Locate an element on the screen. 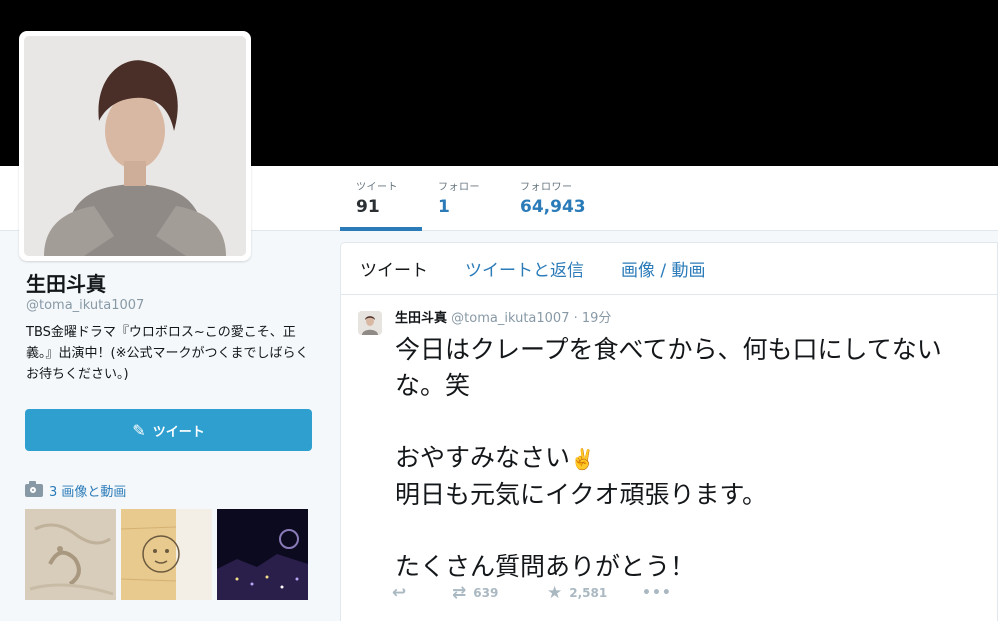  profile-avatar is located at coordinates (135, 146).